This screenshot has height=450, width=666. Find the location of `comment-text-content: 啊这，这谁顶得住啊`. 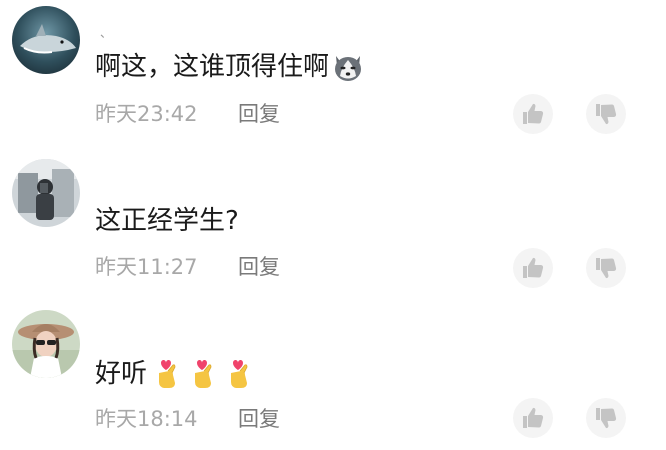

comment-text-content: 啊这，这谁顶得住啊 is located at coordinates (212, 67).